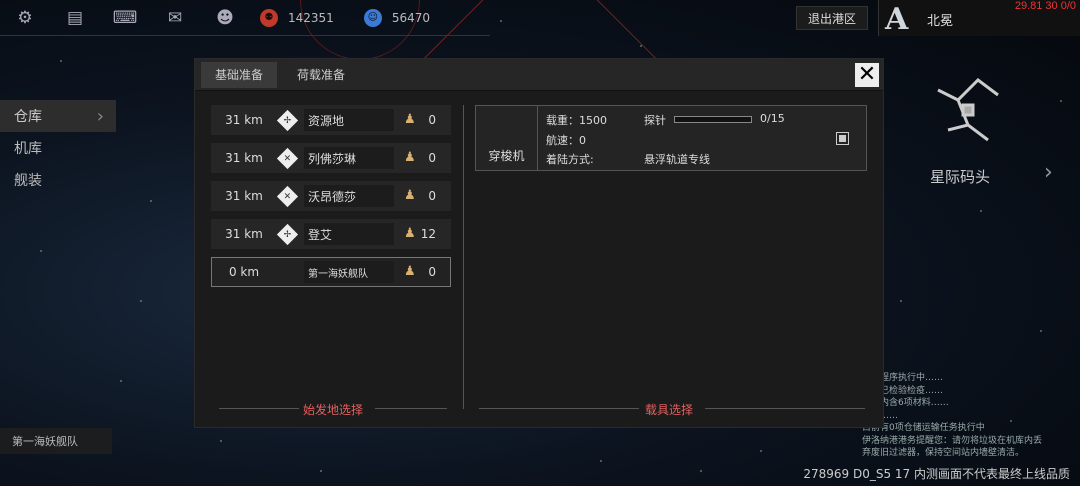 This screenshot has height=486, width=1080. I want to click on column-divider, so click(463, 257).